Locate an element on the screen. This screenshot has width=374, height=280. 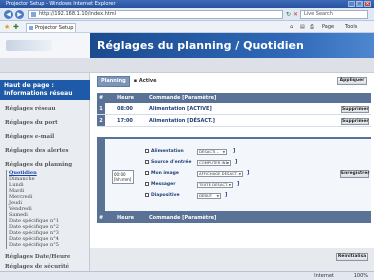
register-button: Enregistrer is located at coordinates (355, 174).